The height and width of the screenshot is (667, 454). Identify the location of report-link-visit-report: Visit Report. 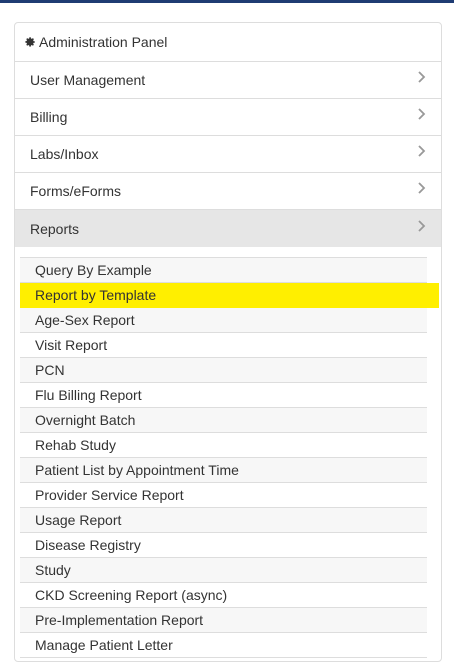
(223, 345).